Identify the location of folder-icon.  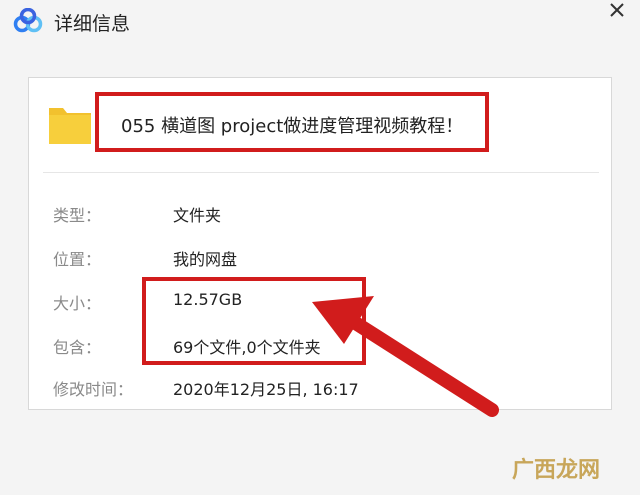
(70, 126).